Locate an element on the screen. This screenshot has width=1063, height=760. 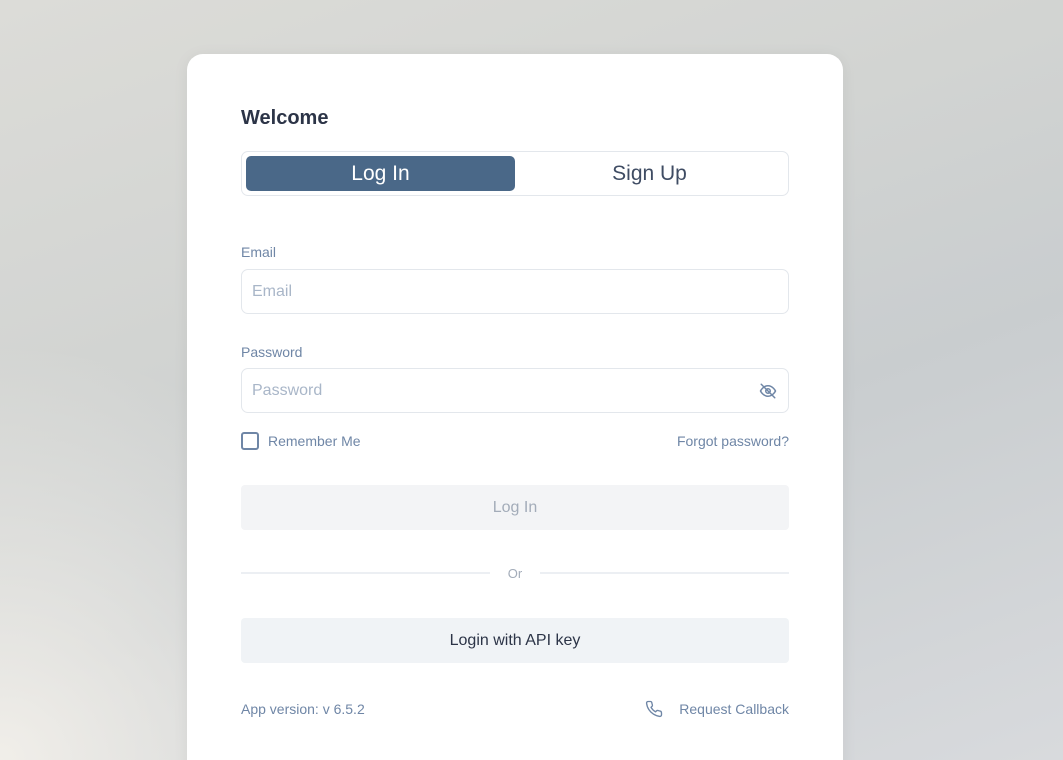
log-in-button: Log In is located at coordinates (515, 507).